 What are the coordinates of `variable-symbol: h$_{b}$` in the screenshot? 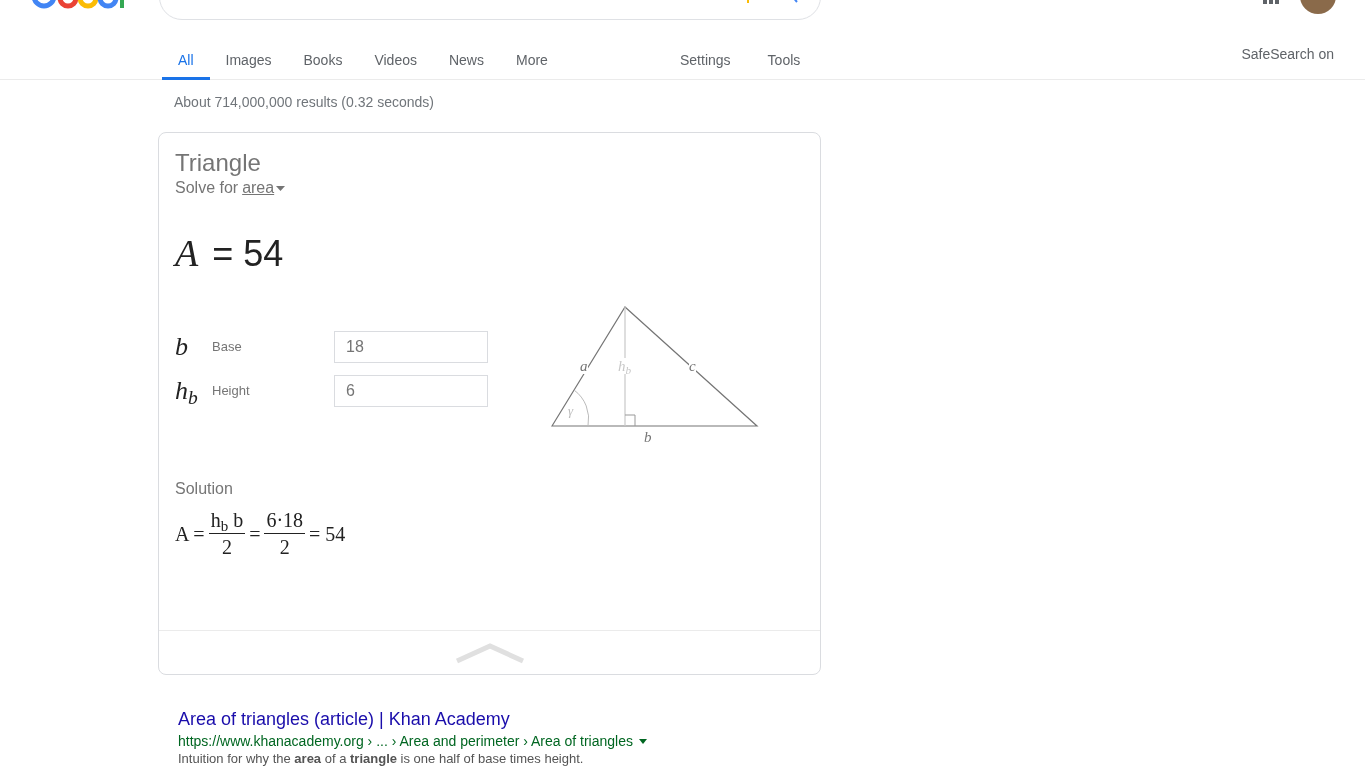 It's located at (187, 391).